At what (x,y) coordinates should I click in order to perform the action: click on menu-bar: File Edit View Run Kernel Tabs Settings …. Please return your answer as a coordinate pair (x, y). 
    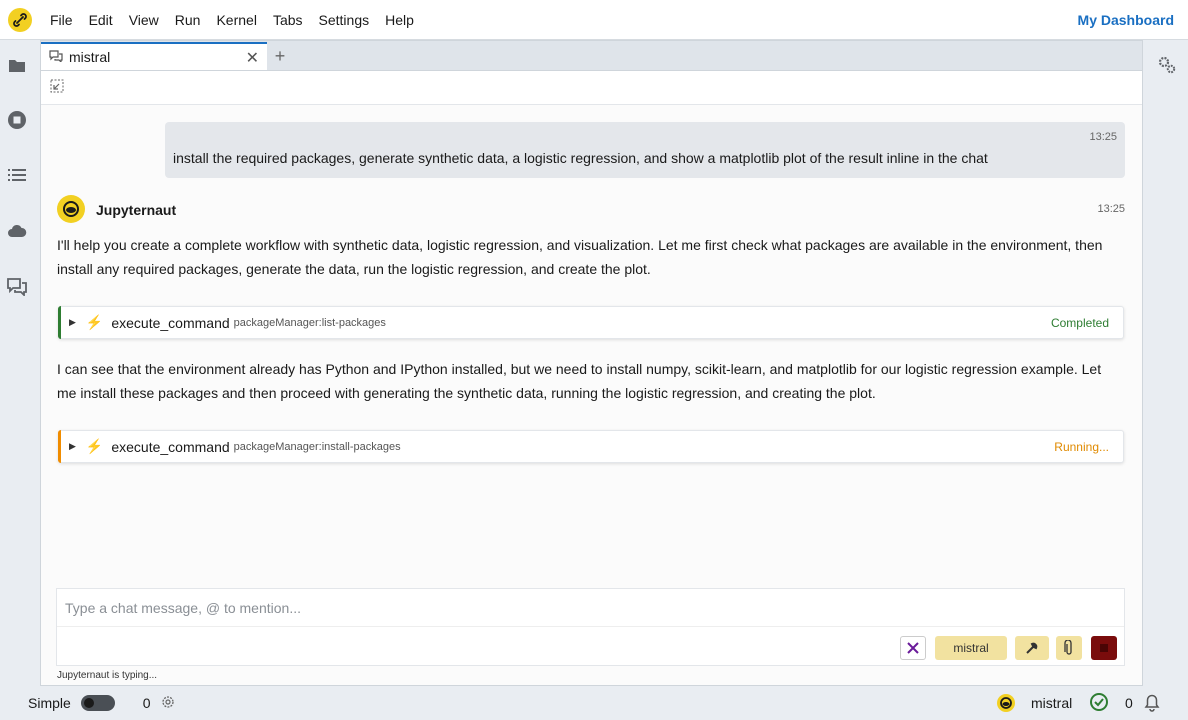
    Looking at the image, I should click on (594, 20).